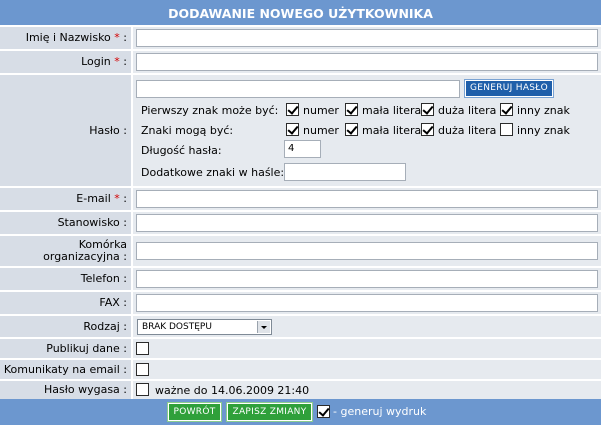  I want to click on publish-checkbox, so click(142, 348).